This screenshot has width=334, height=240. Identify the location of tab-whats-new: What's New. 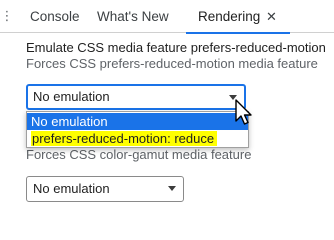
(133, 16).